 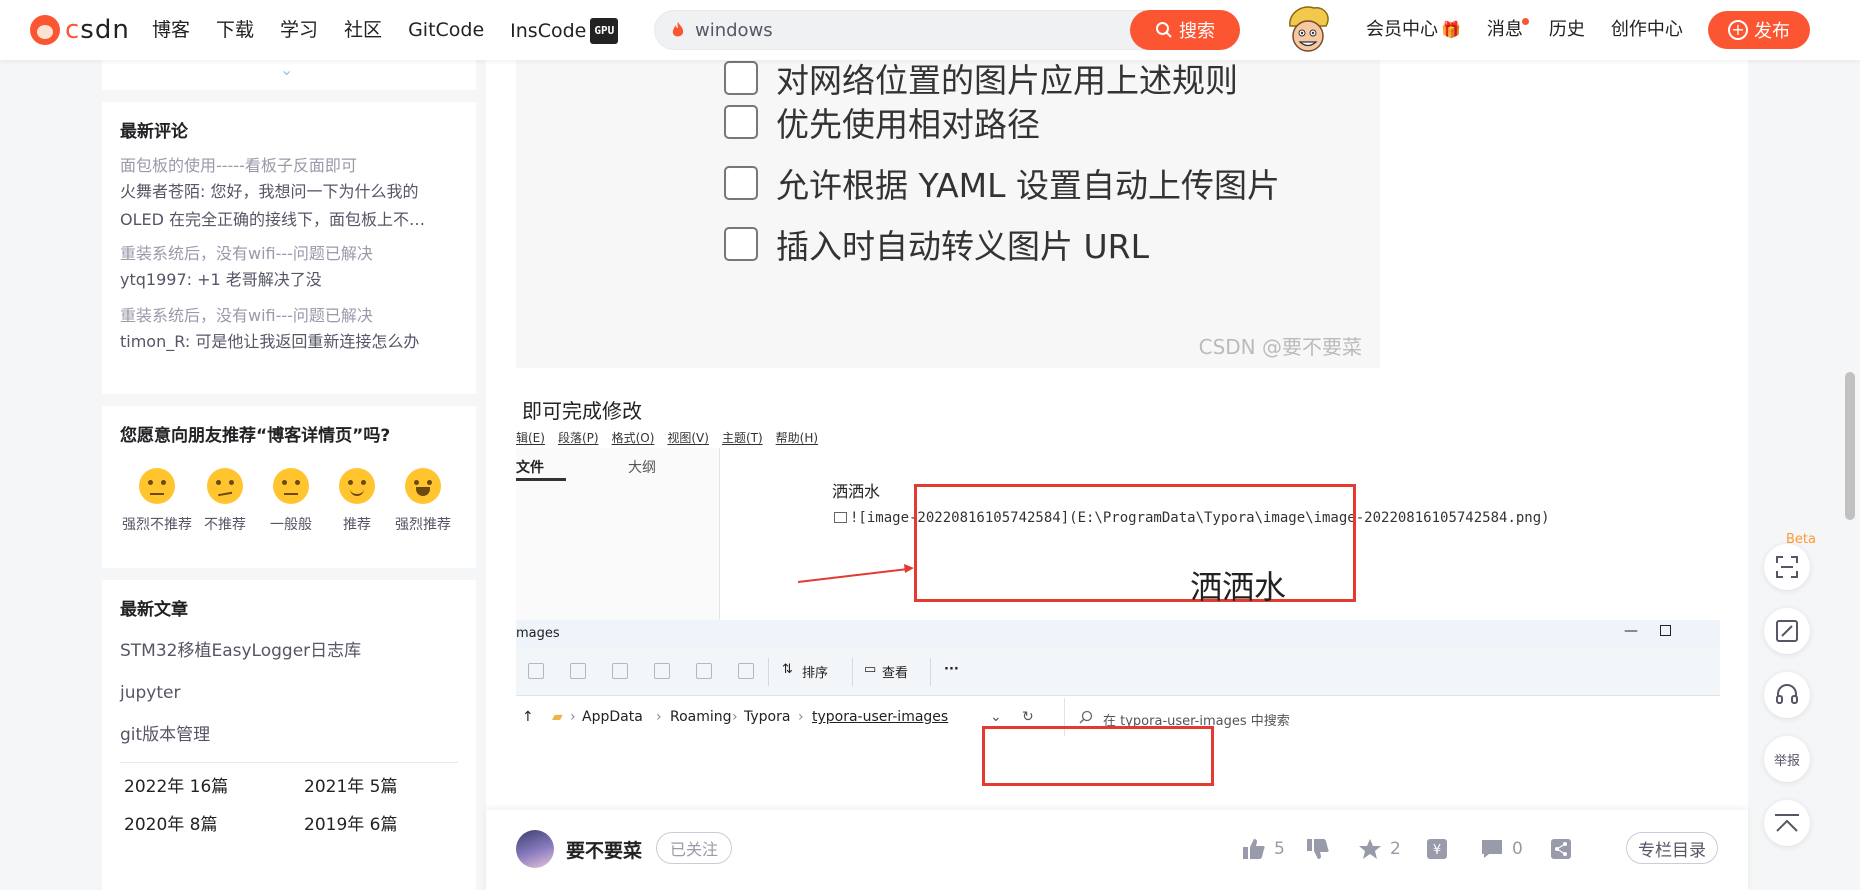 I want to click on chevron-down-icon: ⌄, so click(x=286, y=69).